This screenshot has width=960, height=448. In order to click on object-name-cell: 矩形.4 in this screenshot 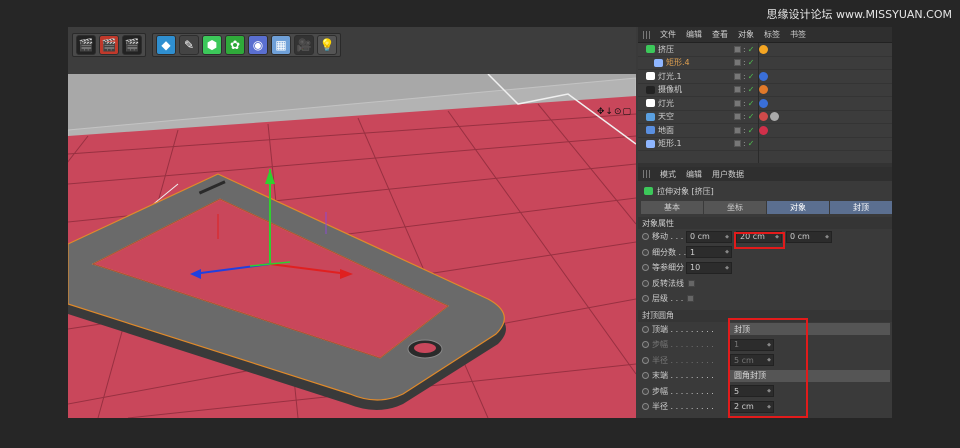, I will do `click(672, 62)`.